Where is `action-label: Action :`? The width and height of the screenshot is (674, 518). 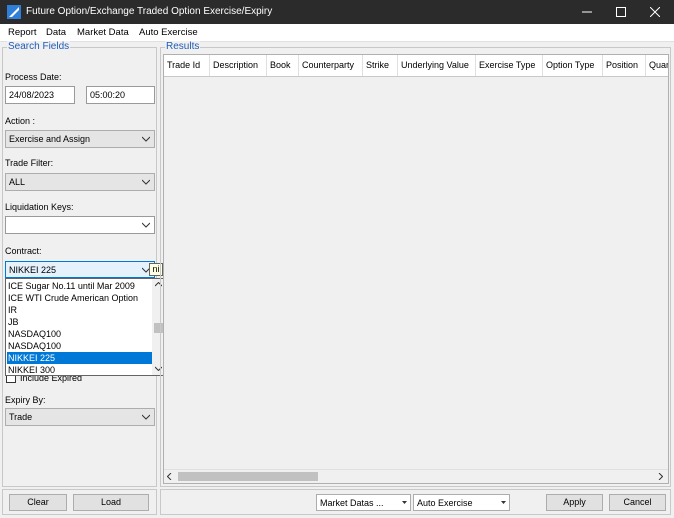
action-label: Action : is located at coordinates (20, 121).